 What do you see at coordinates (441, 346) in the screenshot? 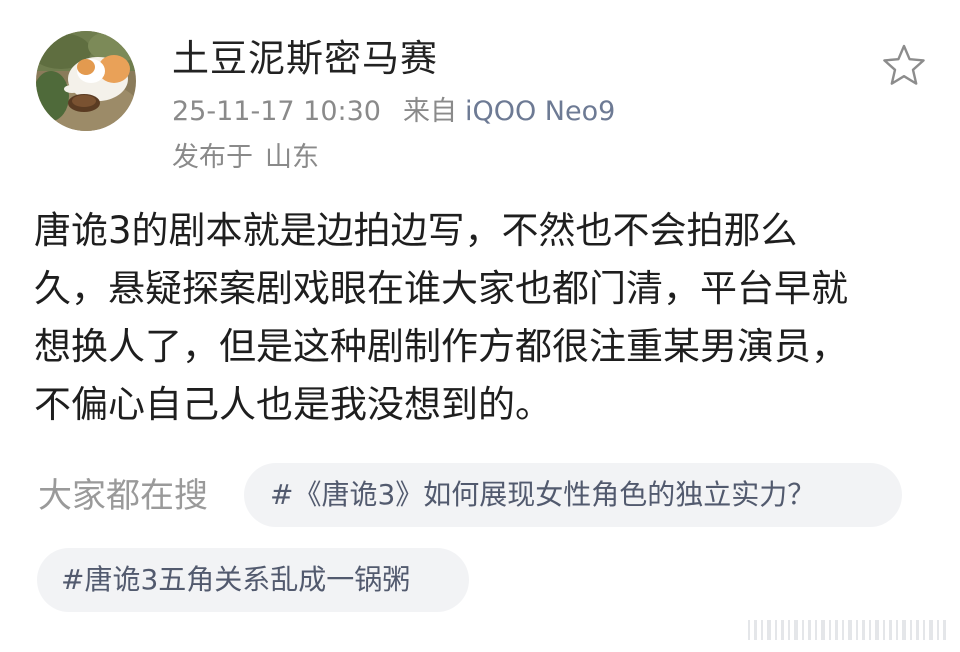
I see `post-content-line: 想换人了，但是这种剧制作方都很注重某男演员，` at bounding box center [441, 346].